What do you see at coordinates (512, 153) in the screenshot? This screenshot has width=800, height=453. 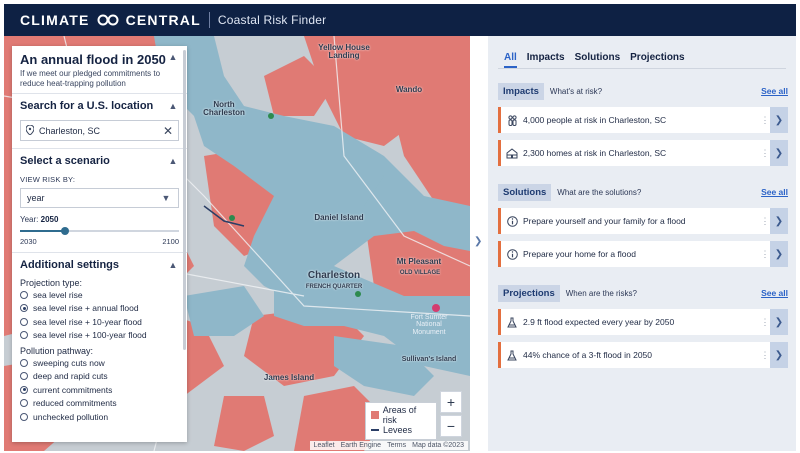 I see `homes-icon` at bounding box center [512, 153].